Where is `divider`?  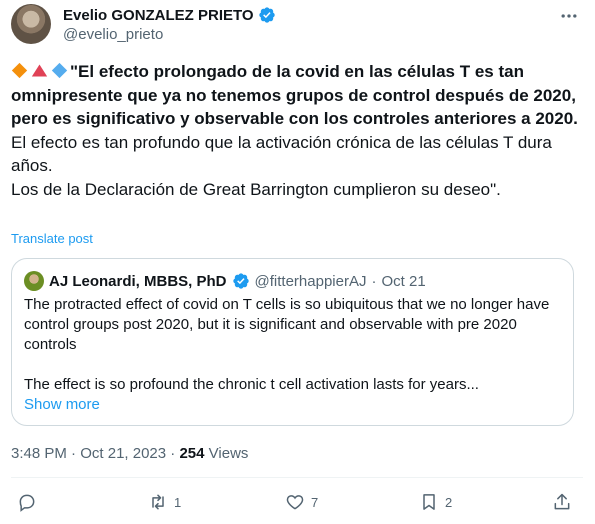 divider is located at coordinates (297, 477).